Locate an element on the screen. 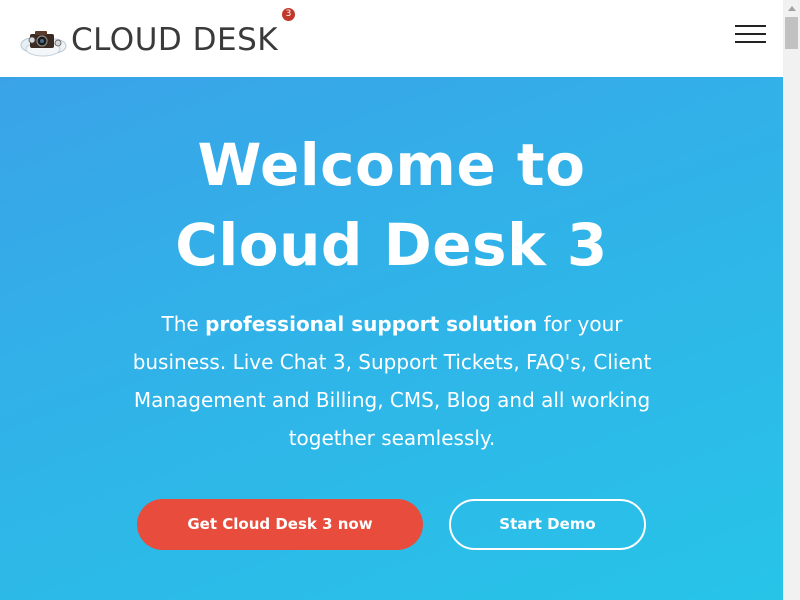 This screenshot has width=800, height=600. menu-bar-middle is located at coordinates (750, 34).